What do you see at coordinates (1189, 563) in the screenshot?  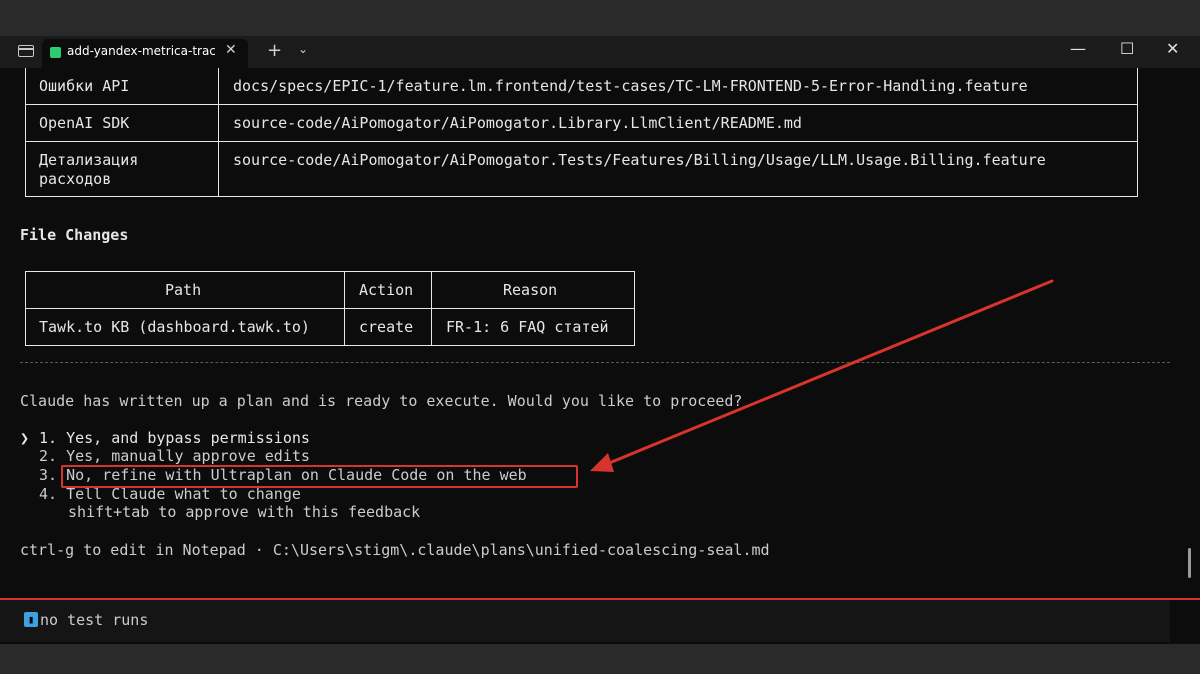 I see `scrollbar` at bounding box center [1189, 563].